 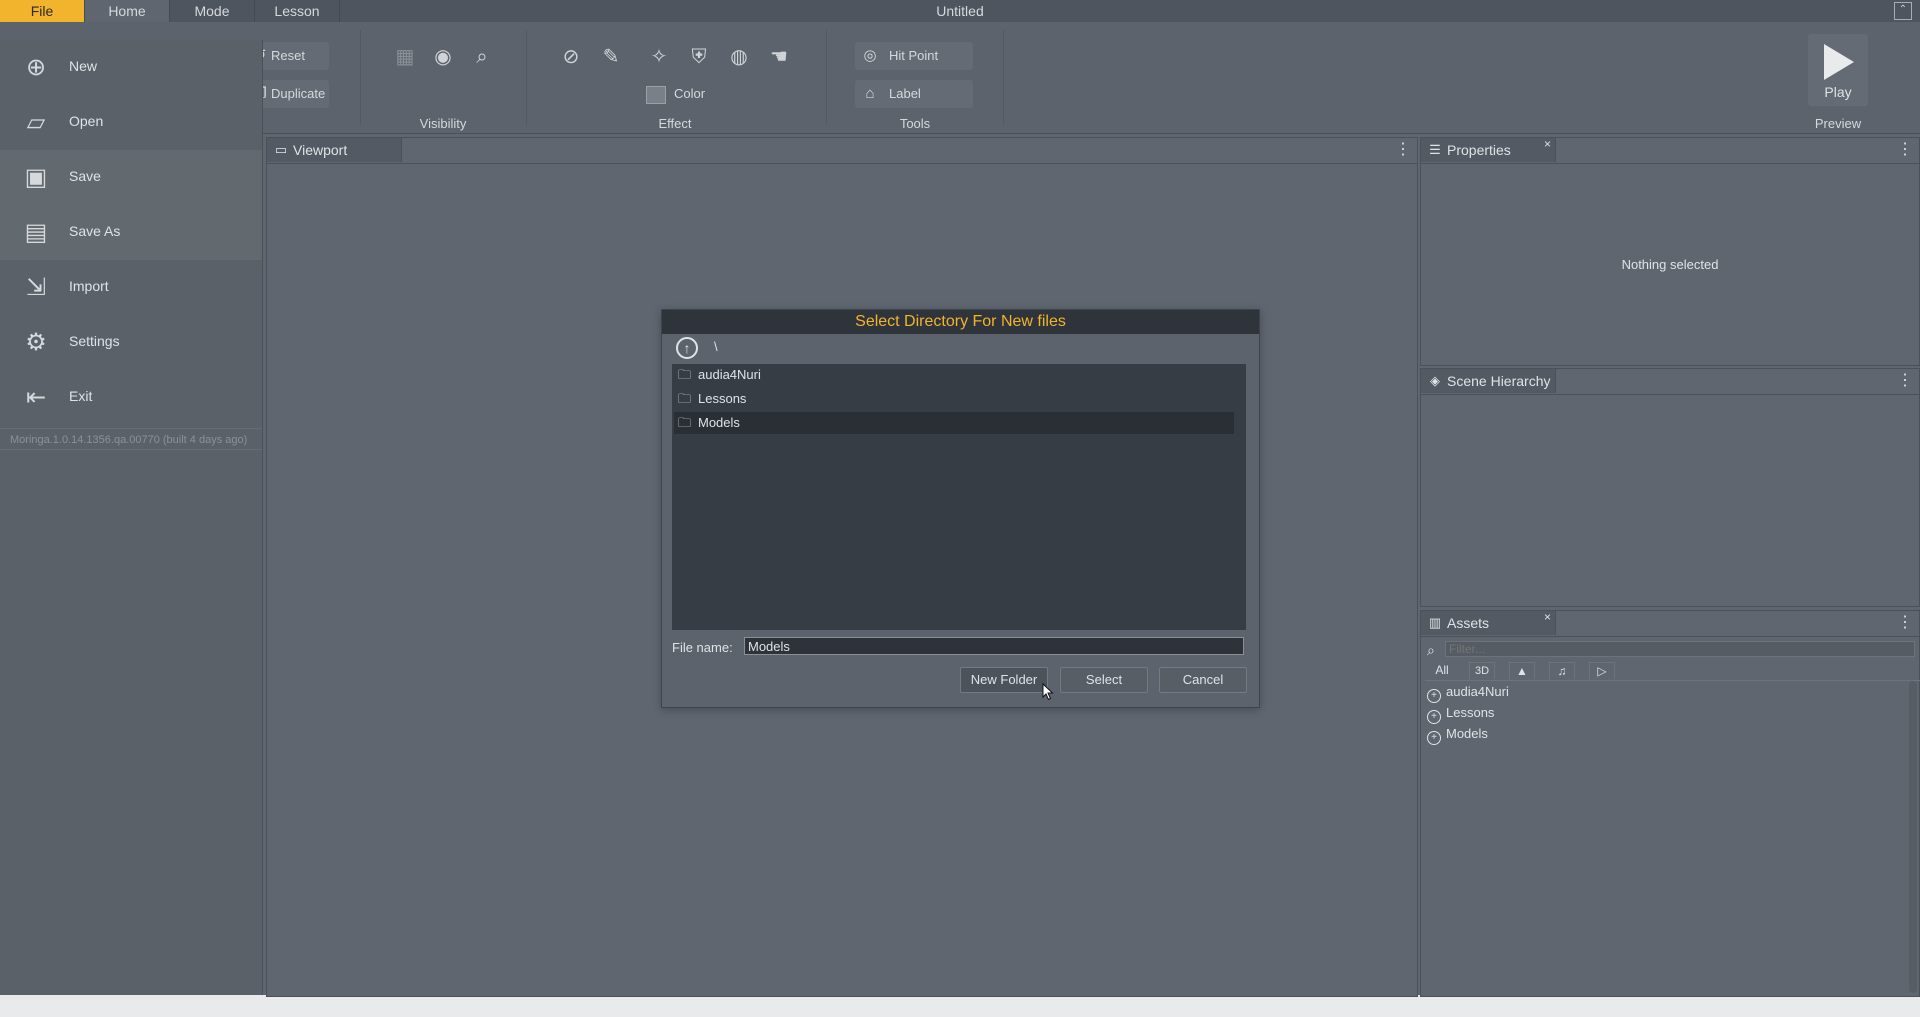 What do you see at coordinates (131, 177) in the screenshot?
I see `menu-item-save: ▣ Save` at bounding box center [131, 177].